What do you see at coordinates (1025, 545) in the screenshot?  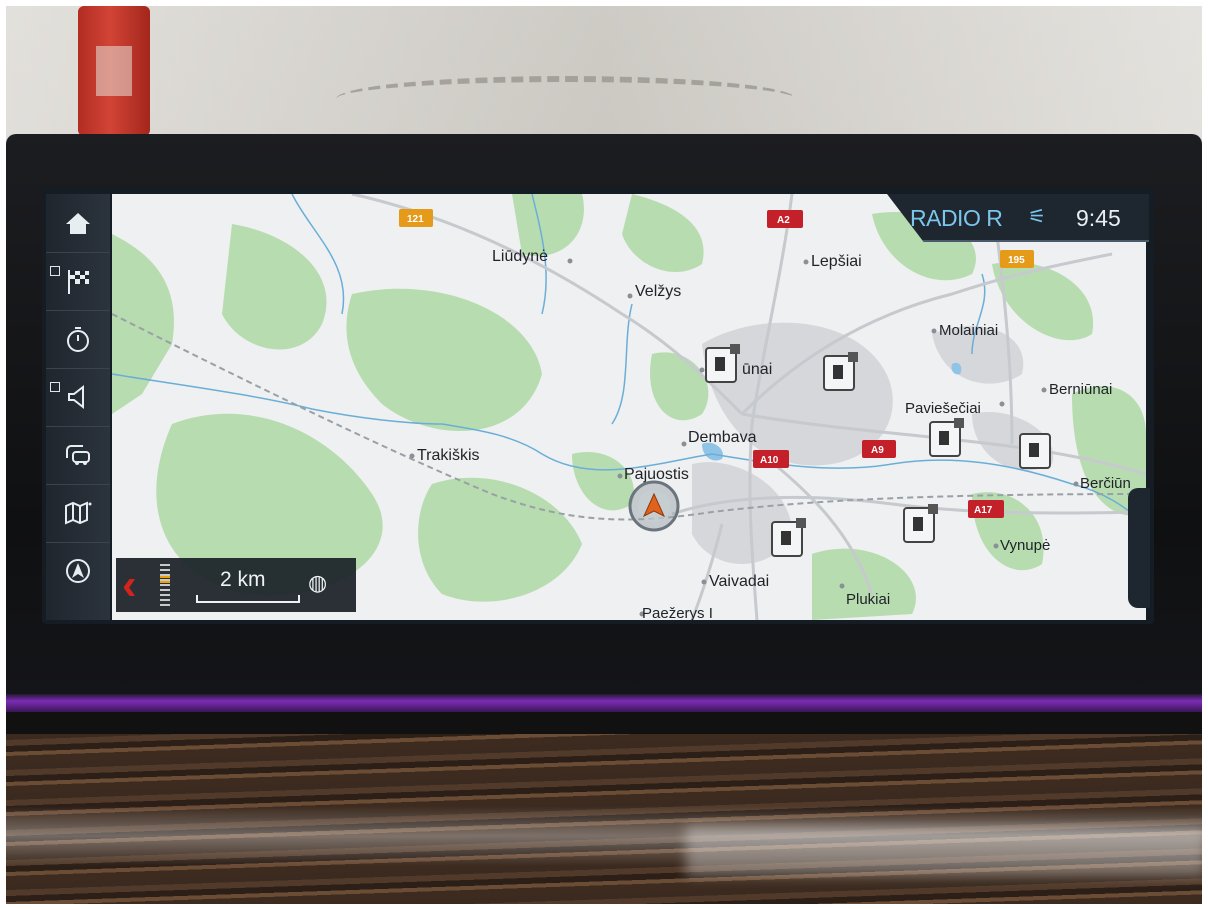 I see `place-label: Vynupė` at bounding box center [1025, 545].